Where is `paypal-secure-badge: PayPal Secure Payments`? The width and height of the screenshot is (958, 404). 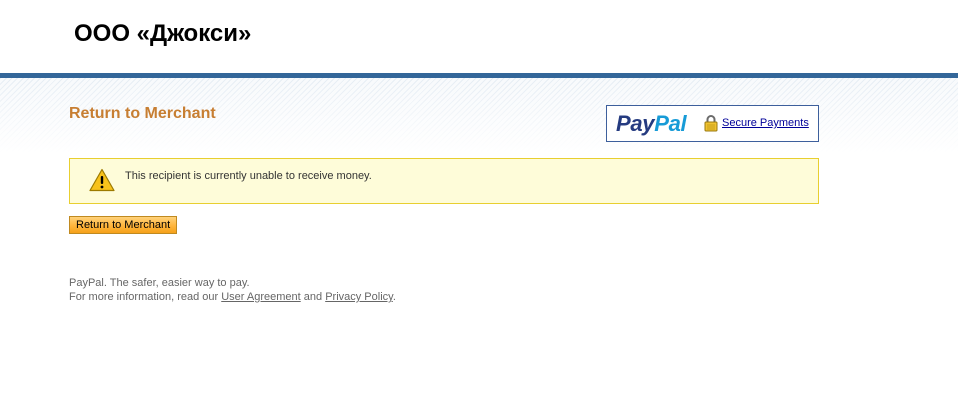
paypal-secure-badge: PayPal Secure Payments is located at coordinates (712, 123).